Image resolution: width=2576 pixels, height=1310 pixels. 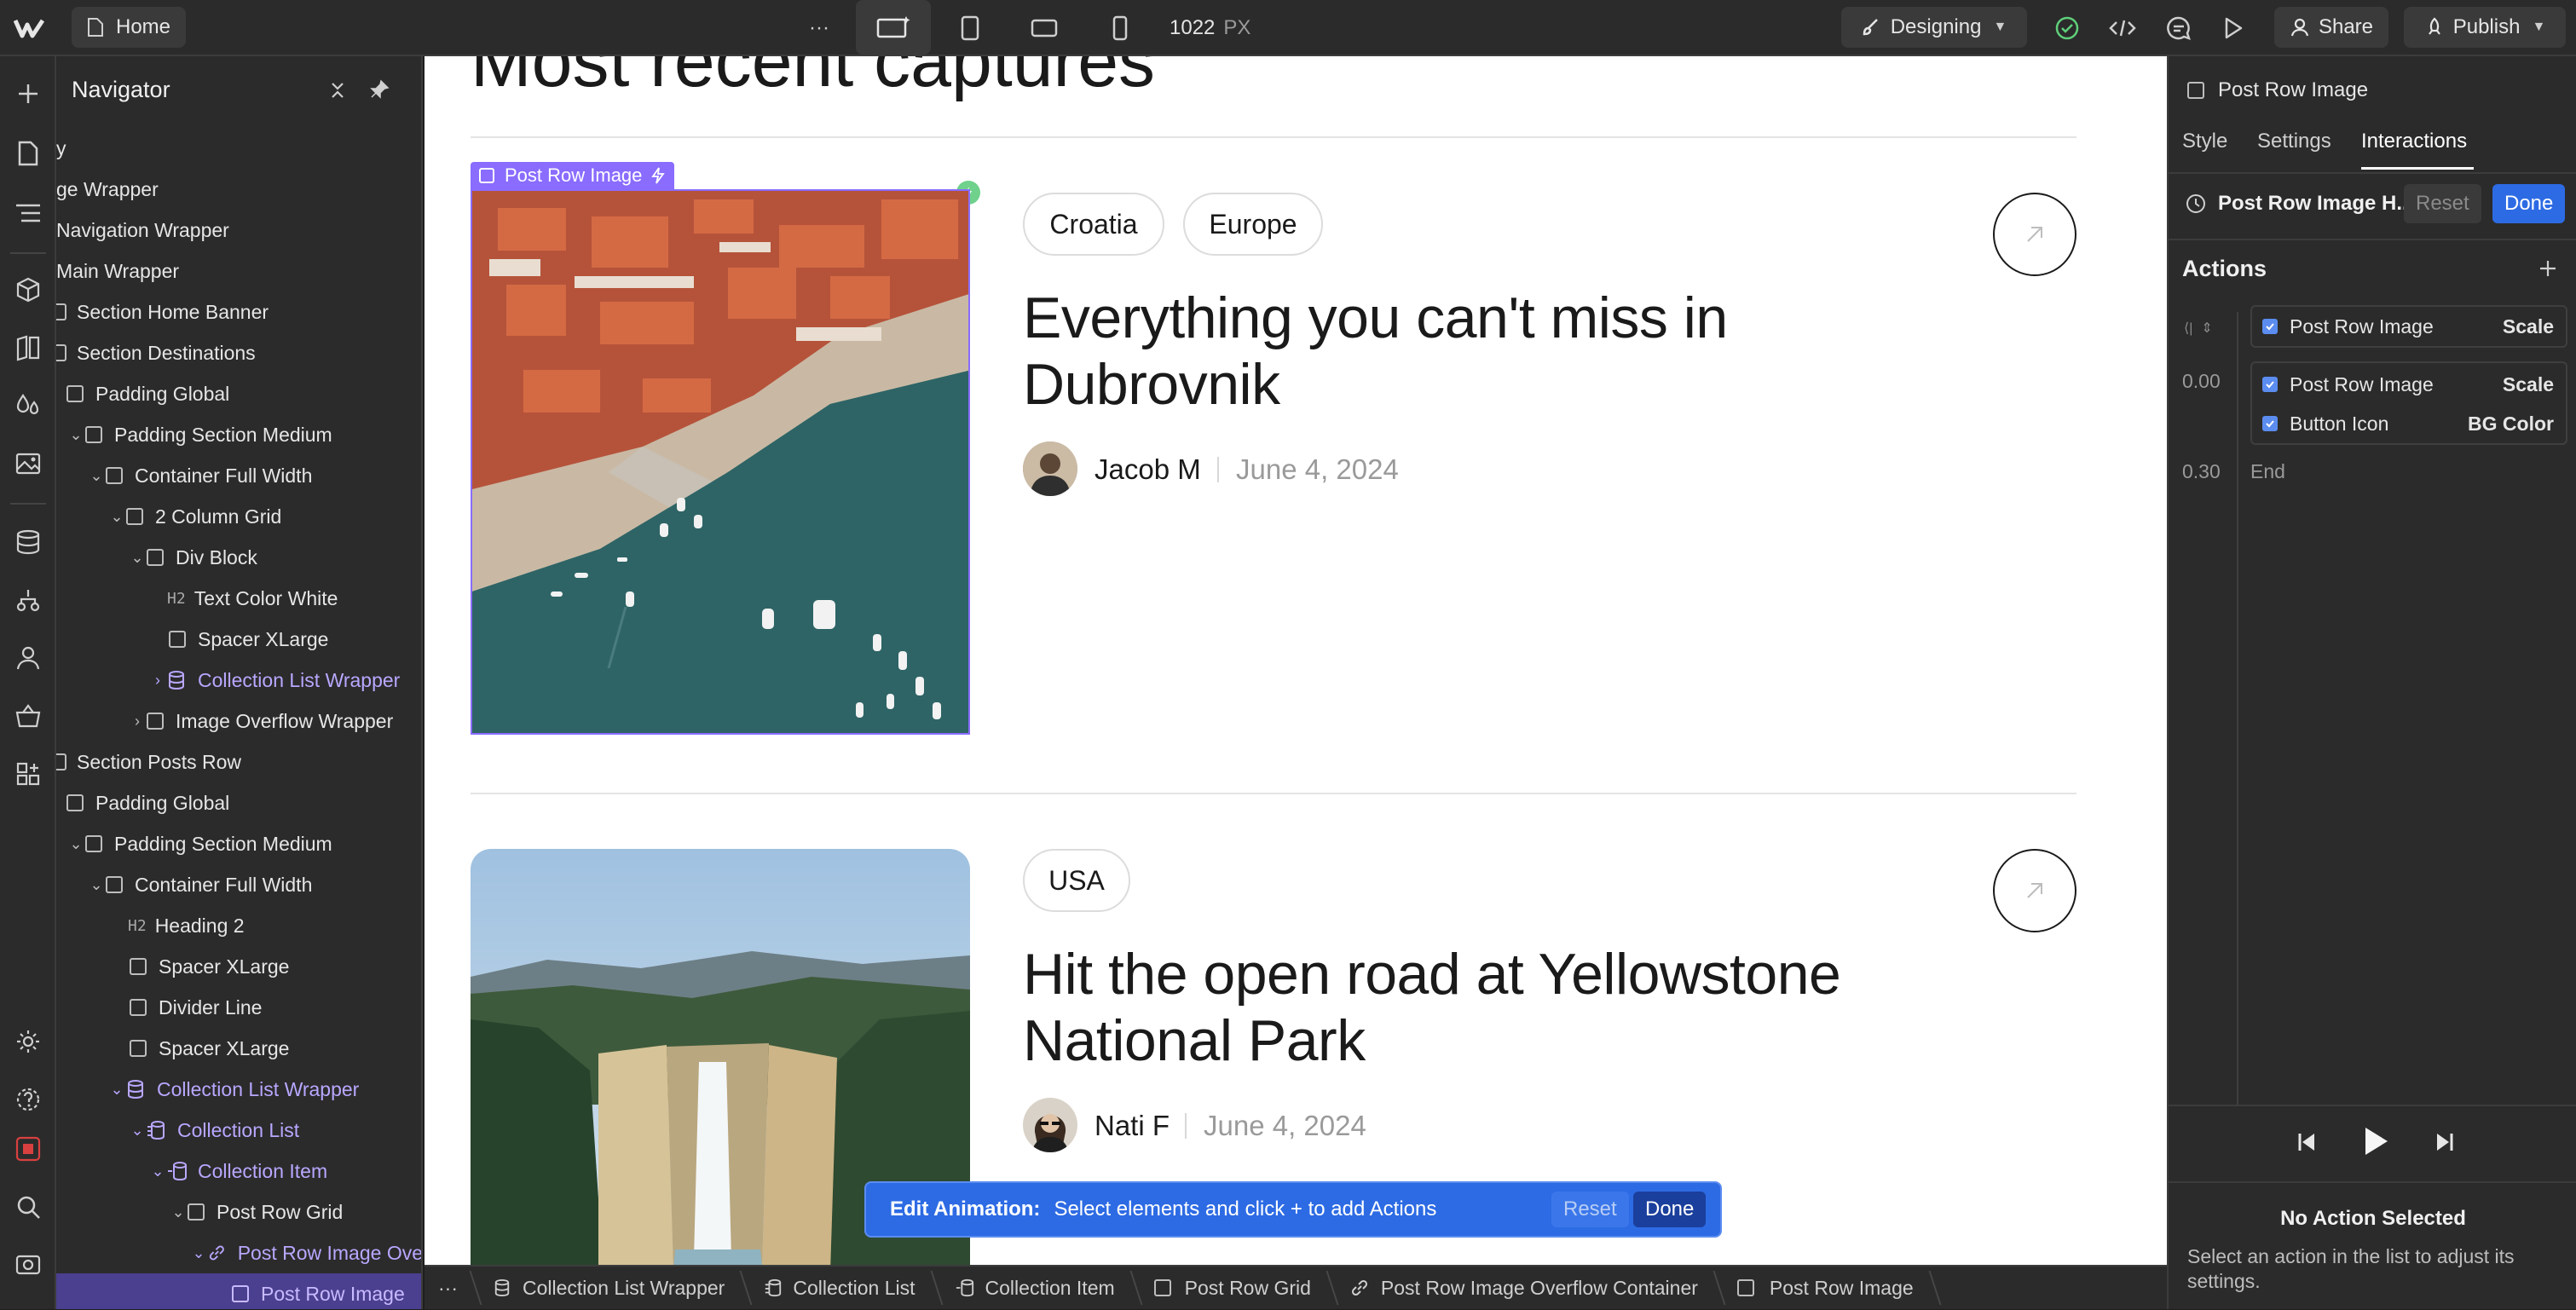 What do you see at coordinates (28, 94) in the screenshot?
I see `add-elements-icon` at bounding box center [28, 94].